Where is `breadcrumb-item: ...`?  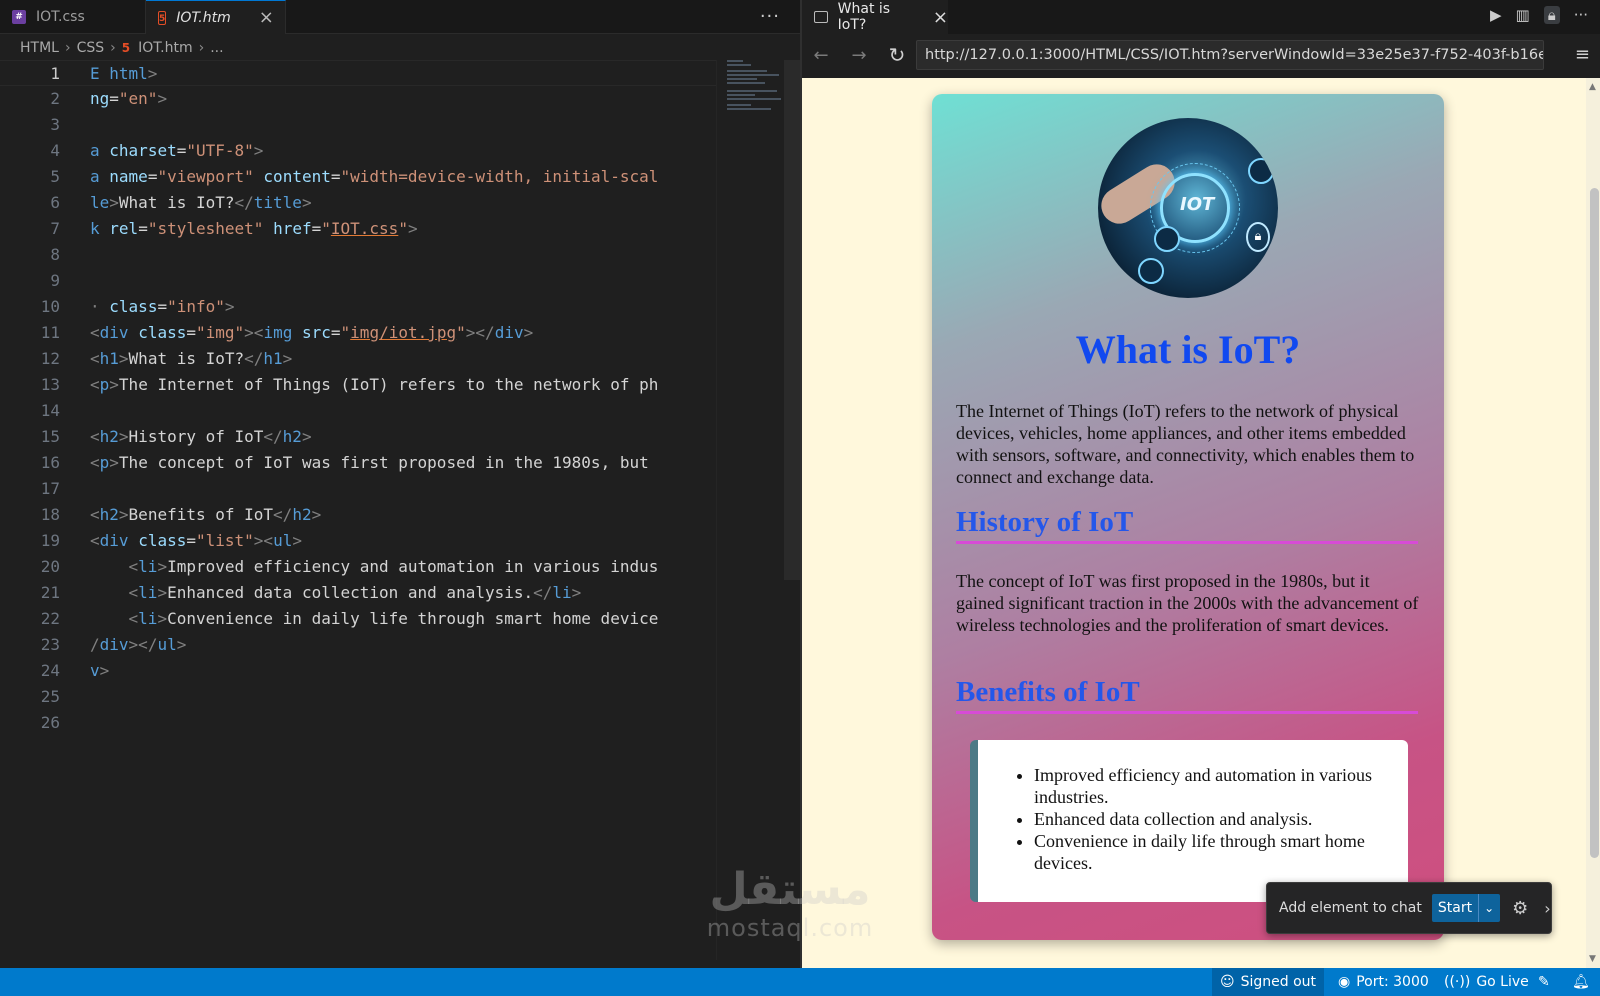 breadcrumb-item: ... is located at coordinates (216, 48).